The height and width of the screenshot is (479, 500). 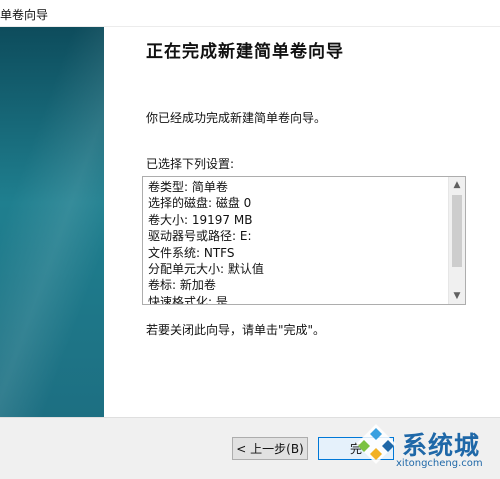 What do you see at coordinates (270, 448) in the screenshot?
I see `back-button: < 上一步(B)` at bounding box center [270, 448].